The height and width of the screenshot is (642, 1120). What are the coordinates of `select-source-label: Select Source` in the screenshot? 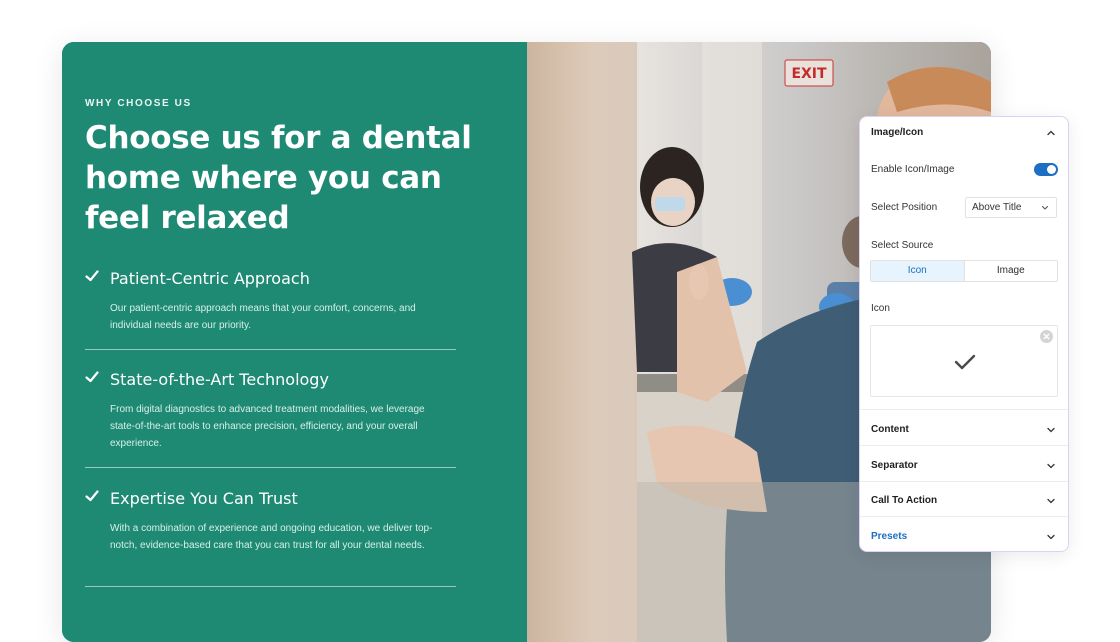 It's located at (902, 245).